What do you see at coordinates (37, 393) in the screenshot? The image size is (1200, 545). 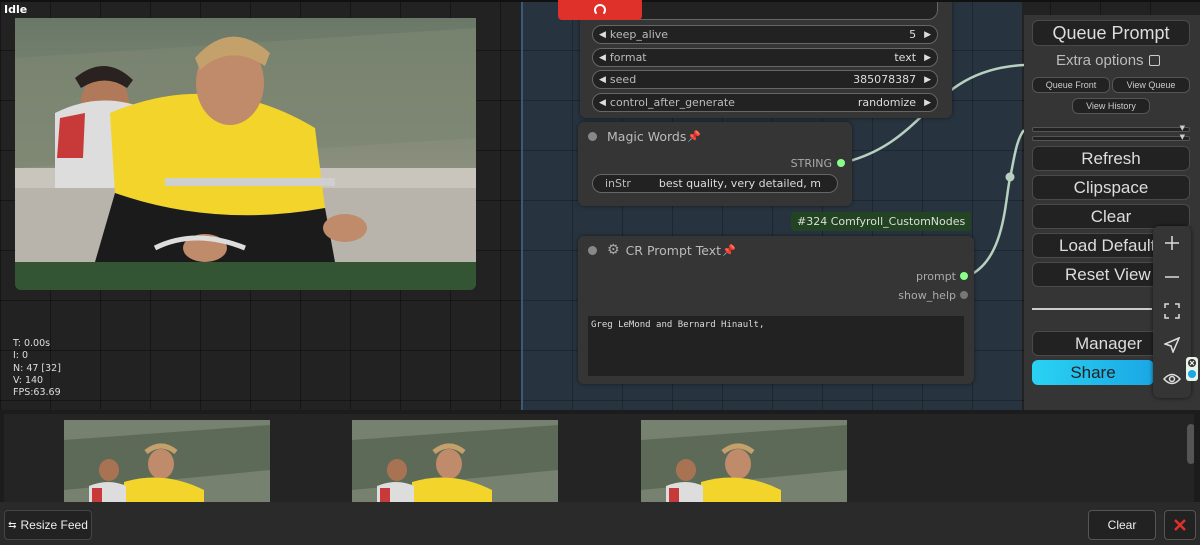 I see `stat-fps: FPS:63.69` at bounding box center [37, 393].